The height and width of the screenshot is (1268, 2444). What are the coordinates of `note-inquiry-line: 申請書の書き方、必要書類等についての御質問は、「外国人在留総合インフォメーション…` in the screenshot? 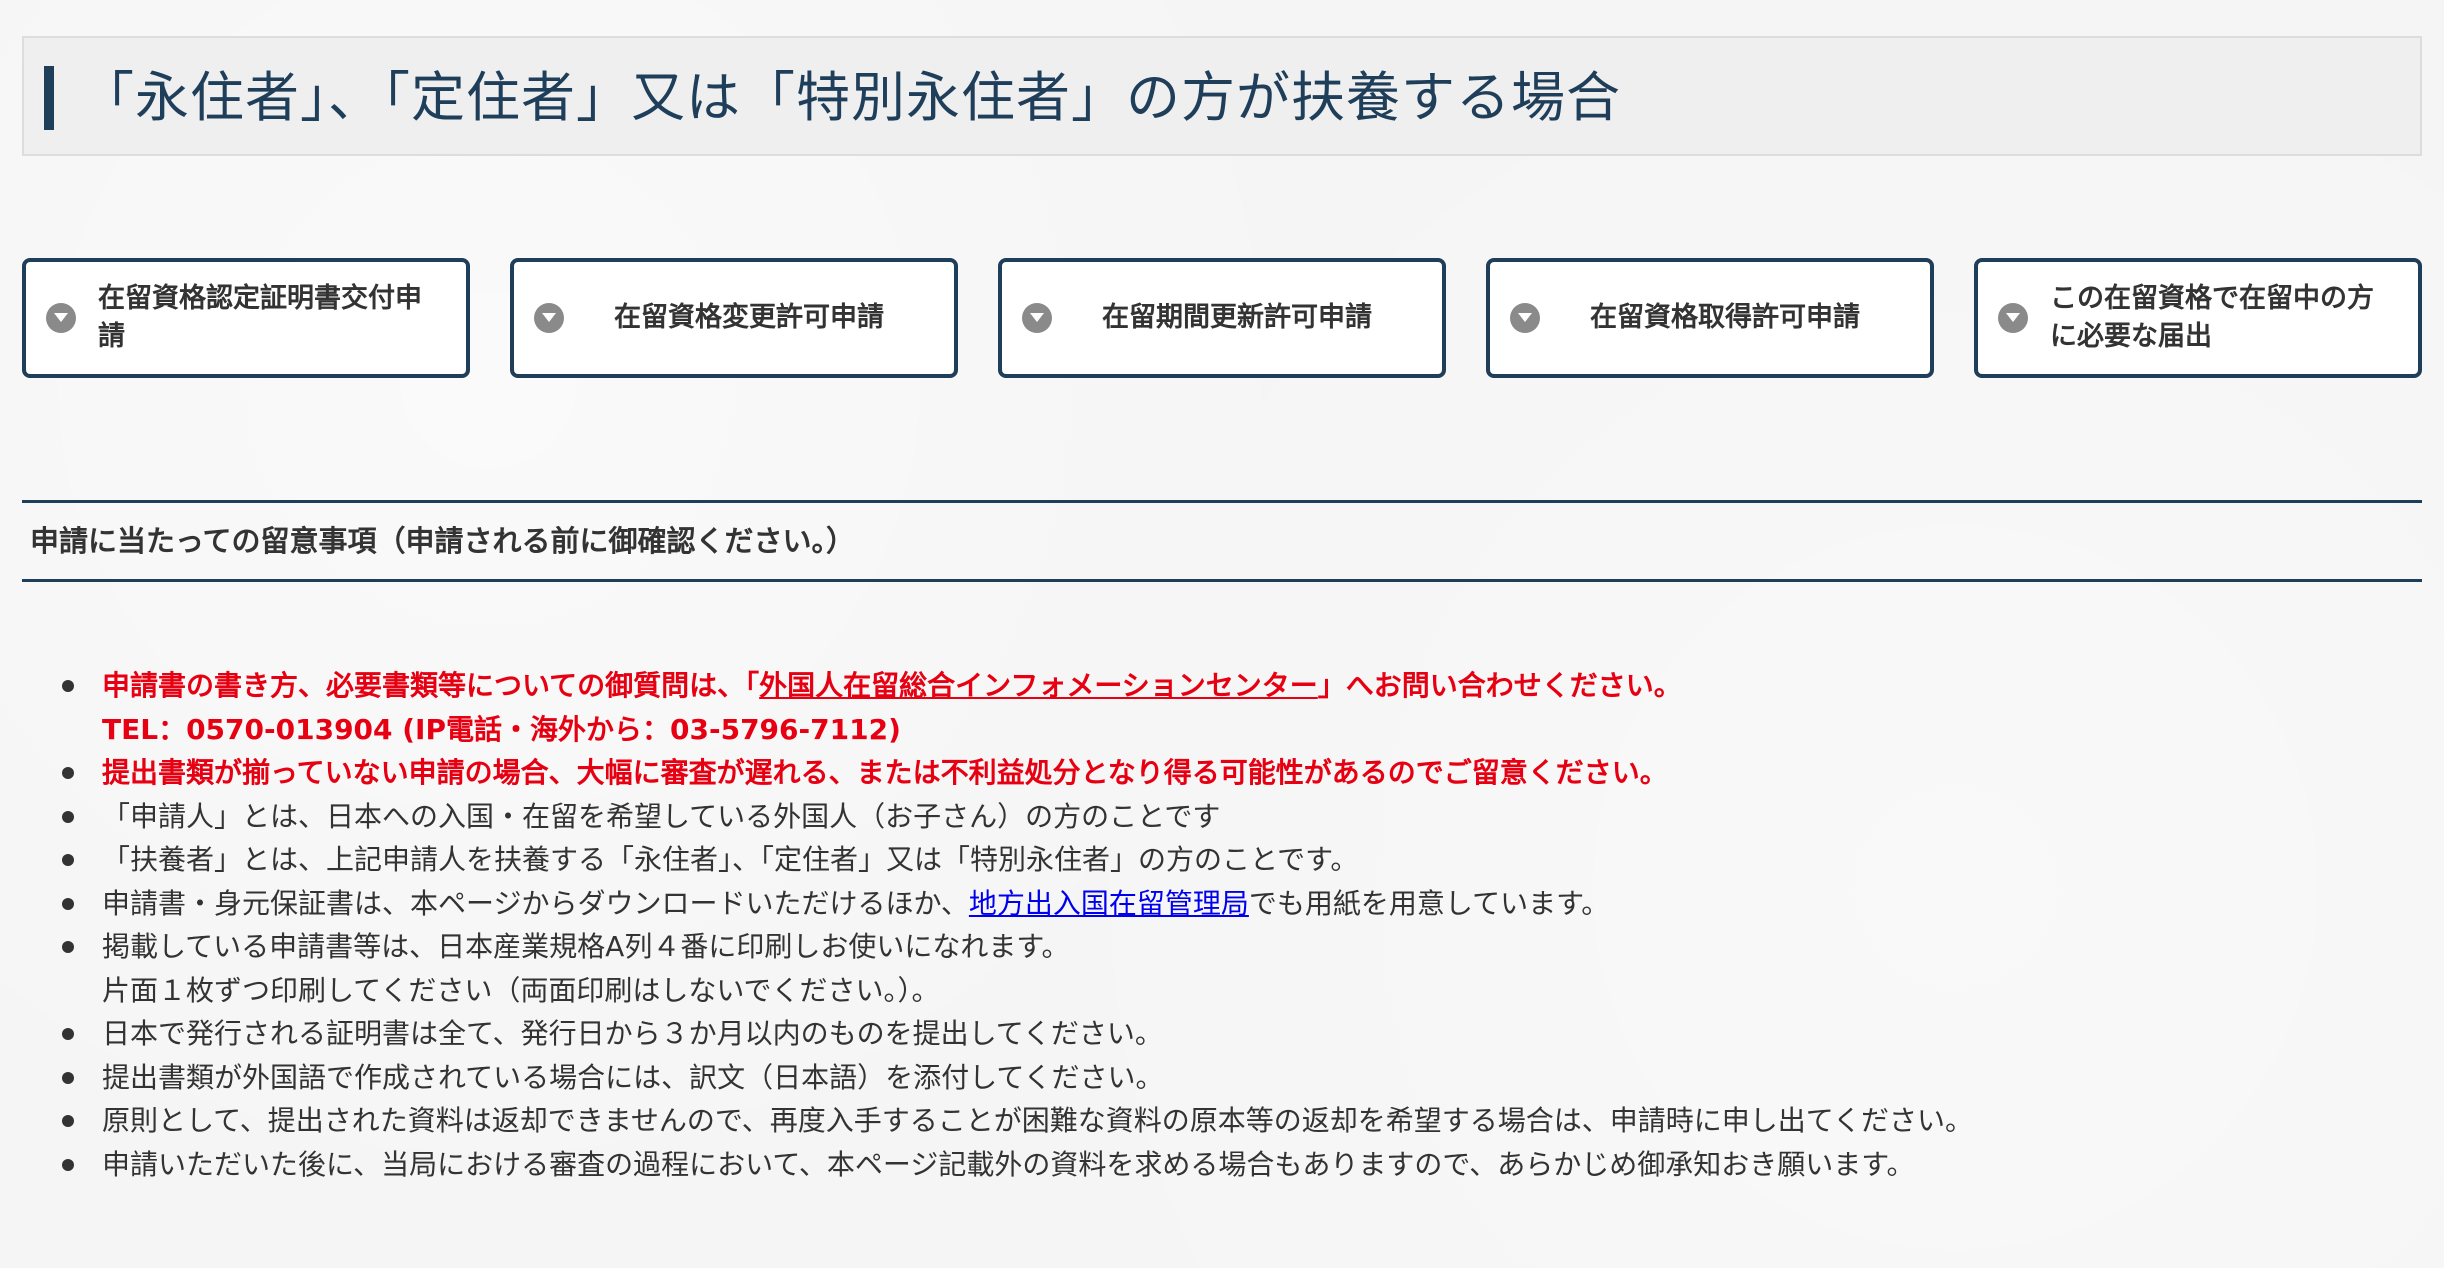 It's located at (1252, 686).